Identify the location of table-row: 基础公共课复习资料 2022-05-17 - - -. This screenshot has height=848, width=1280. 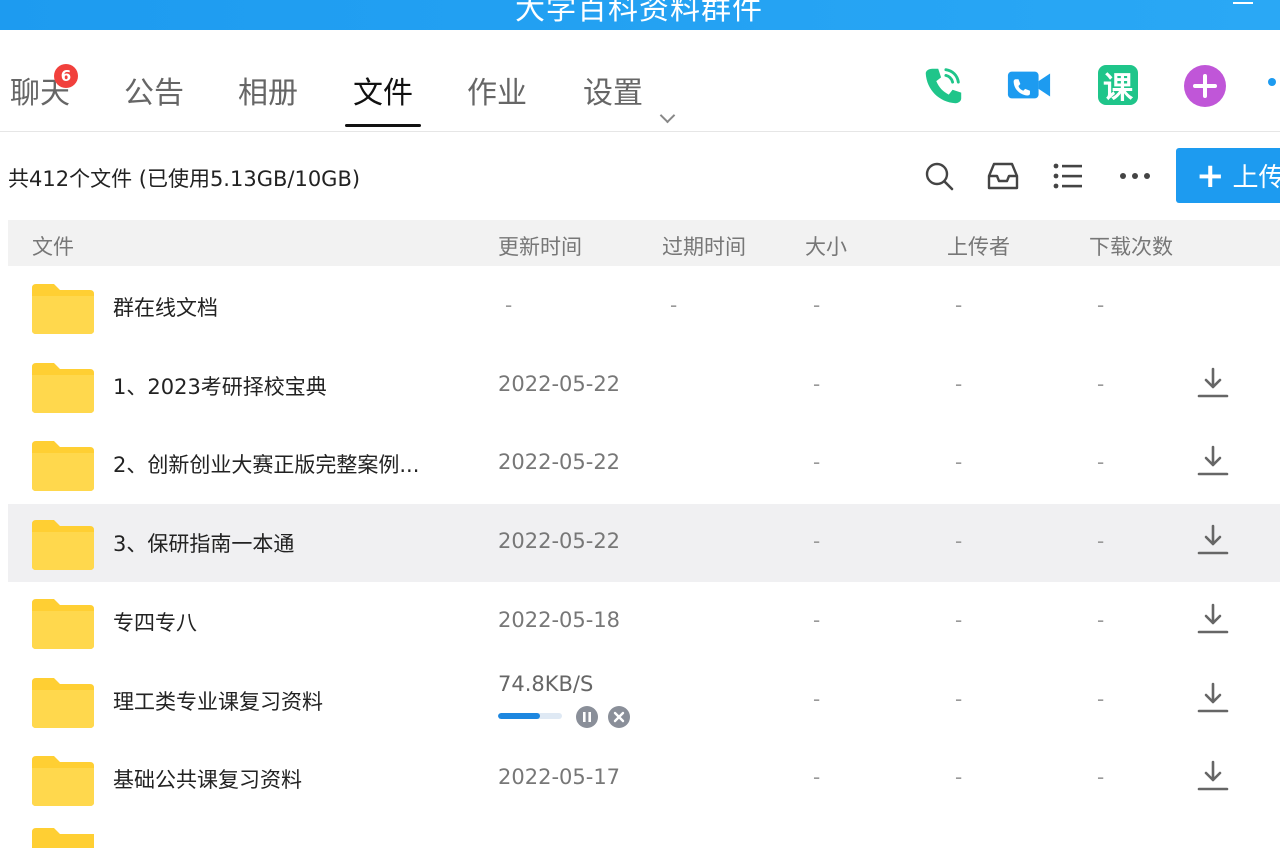
(644, 779).